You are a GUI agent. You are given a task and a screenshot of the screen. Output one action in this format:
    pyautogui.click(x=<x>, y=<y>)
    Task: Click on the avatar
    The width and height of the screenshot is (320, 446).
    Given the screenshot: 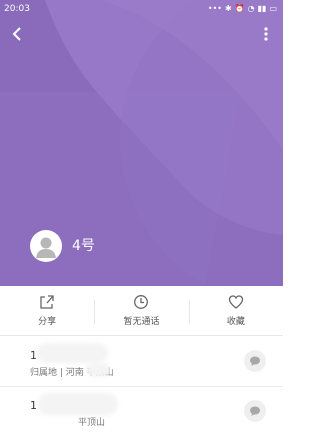 What is the action you would take?
    pyautogui.click(x=46, y=246)
    